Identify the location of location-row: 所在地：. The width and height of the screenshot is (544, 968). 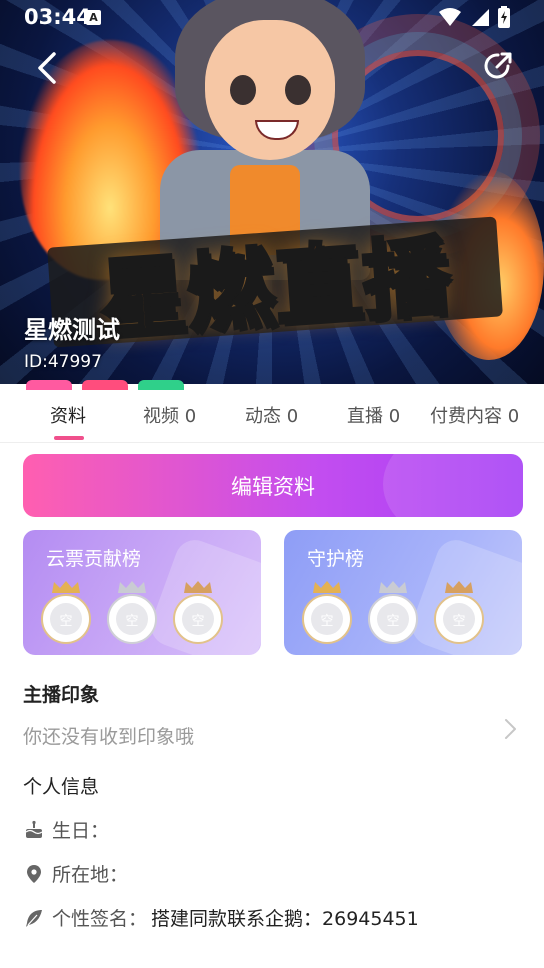
(76, 873).